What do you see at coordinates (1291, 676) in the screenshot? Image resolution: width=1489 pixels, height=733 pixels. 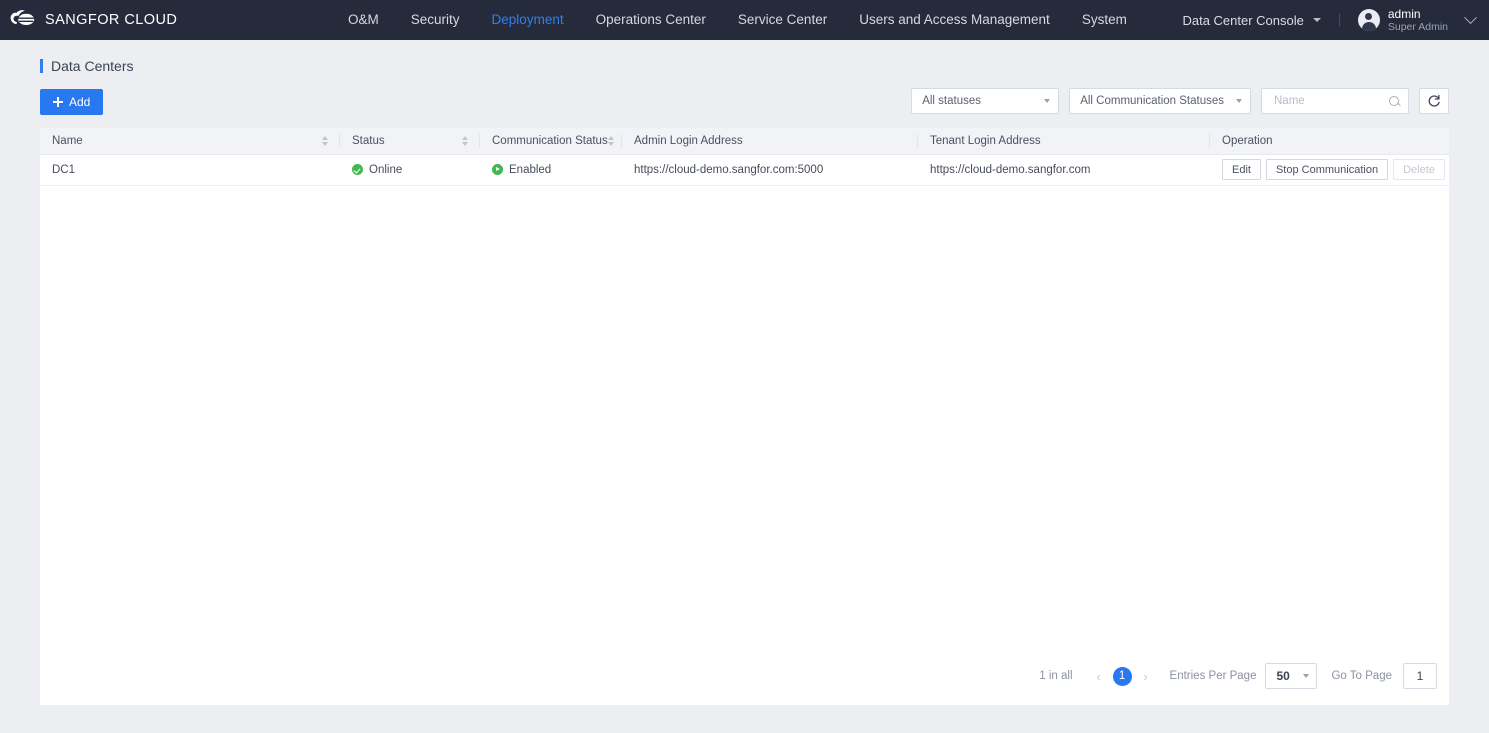 I see `entries-per-page-select: 50` at bounding box center [1291, 676].